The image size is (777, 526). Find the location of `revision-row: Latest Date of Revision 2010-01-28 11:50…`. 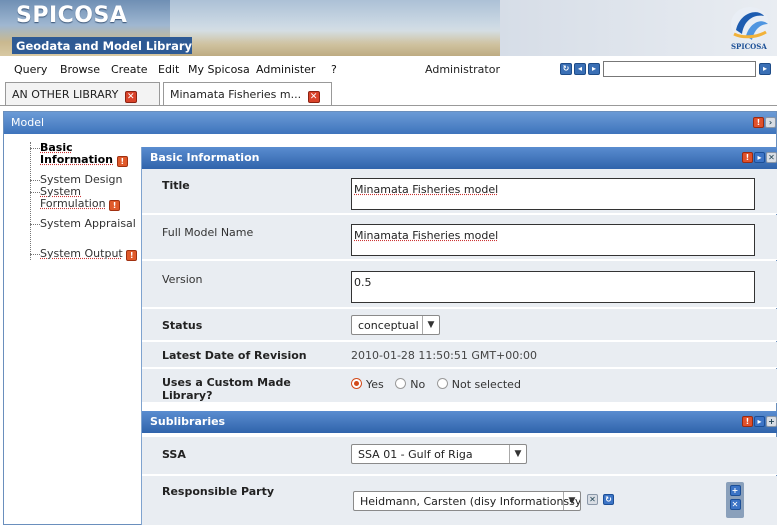

revision-row: Latest Date of Revision 2010-01-28 11:50… is located at coordinates (459, 355).